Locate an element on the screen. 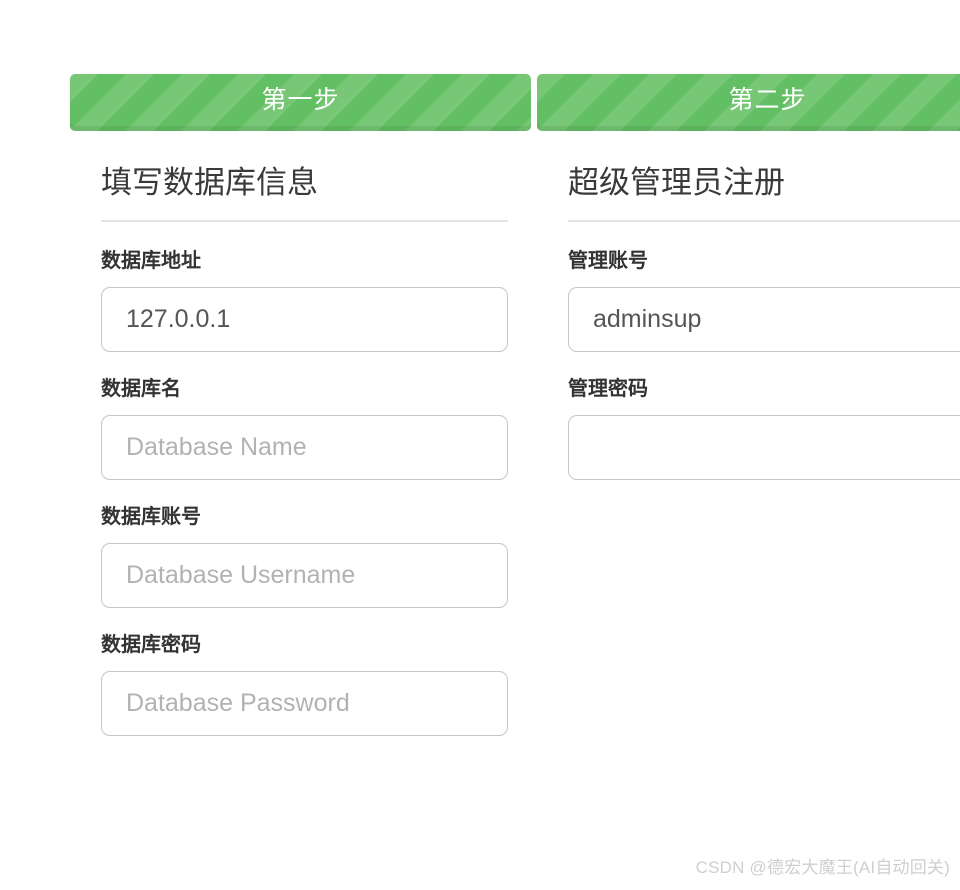 This screenshot has width=960, height=890. db-host-input is located at coordinates (304, 319).